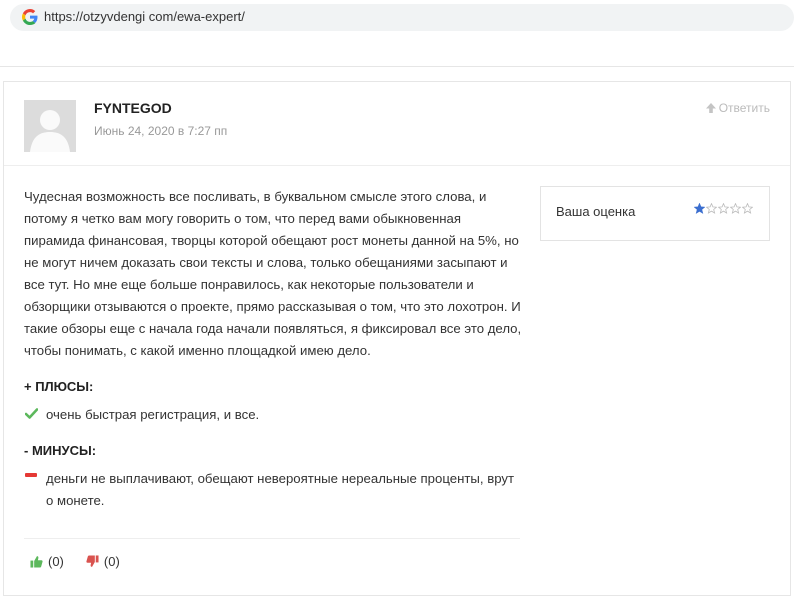 The image size is (794, 599). I want to click on dislike-button: (0), so click(103, 561).